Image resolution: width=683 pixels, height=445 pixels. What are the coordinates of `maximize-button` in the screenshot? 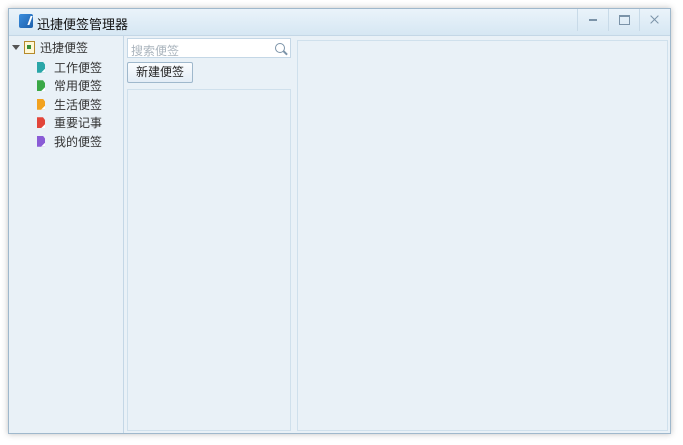 It's located at (623, 20).